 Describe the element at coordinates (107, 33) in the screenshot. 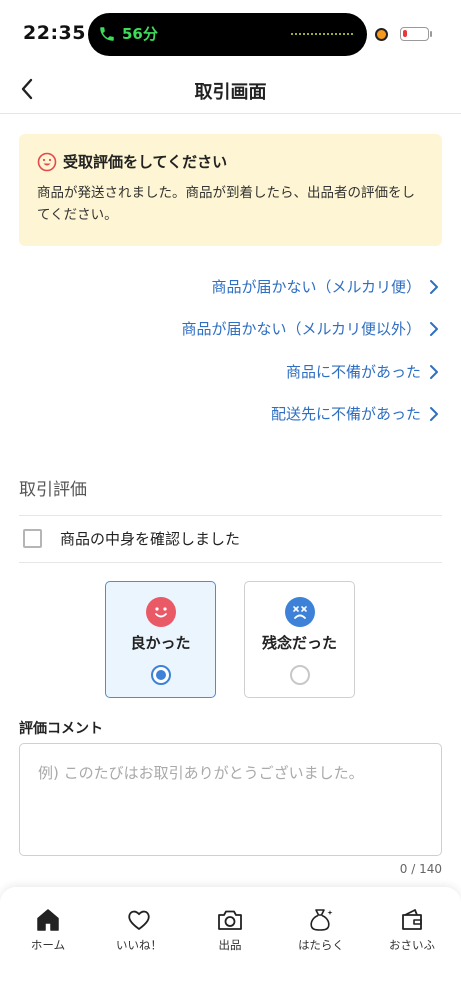

I see `phone-icon` at that location.